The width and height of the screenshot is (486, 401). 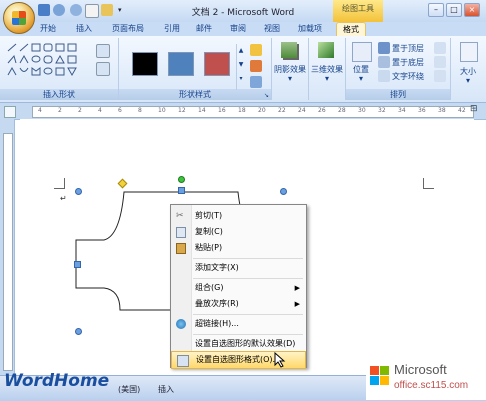 What do you see at coordinates (217, 303) in the screenshot?
I see `menu-item-order-label: 叠放次序(R)` at bounding box center [217, 303].